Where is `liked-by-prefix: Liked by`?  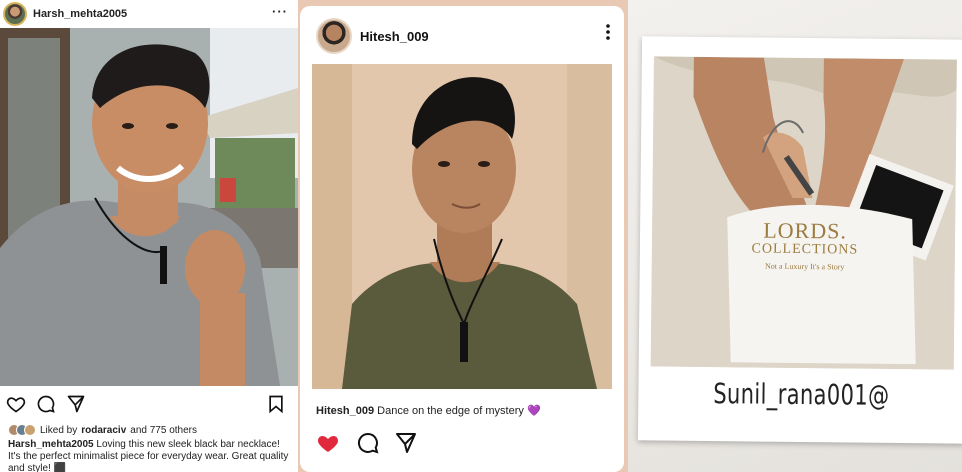 liked-by-prefix: Liked by is located at coordinates (59, 430).